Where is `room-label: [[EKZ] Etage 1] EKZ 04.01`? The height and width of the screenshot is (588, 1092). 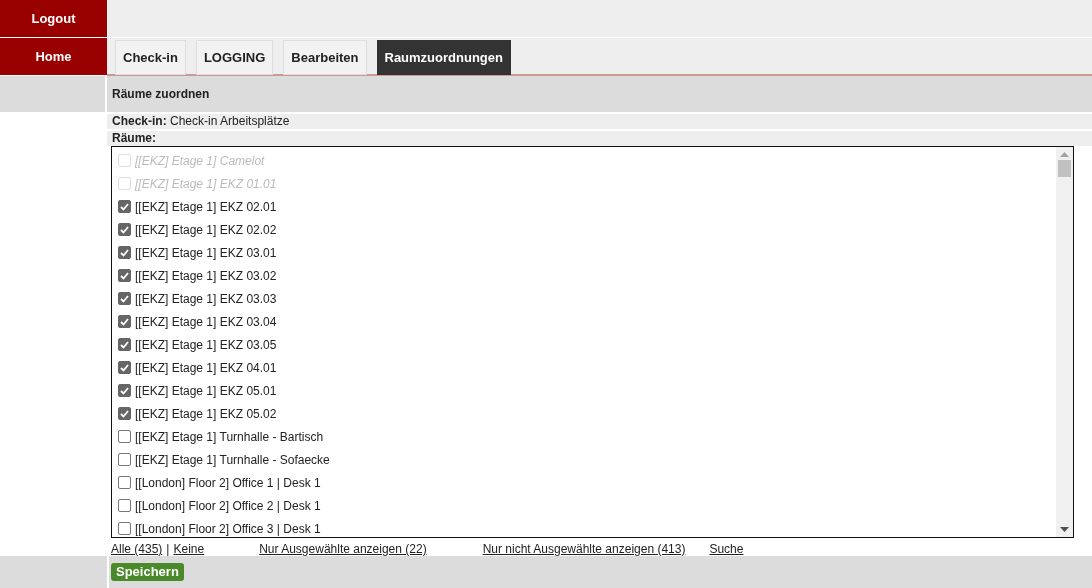 room-label: [[EKZ] Etage 1] EKZ 04.01 is located at coordinates (206, 368).